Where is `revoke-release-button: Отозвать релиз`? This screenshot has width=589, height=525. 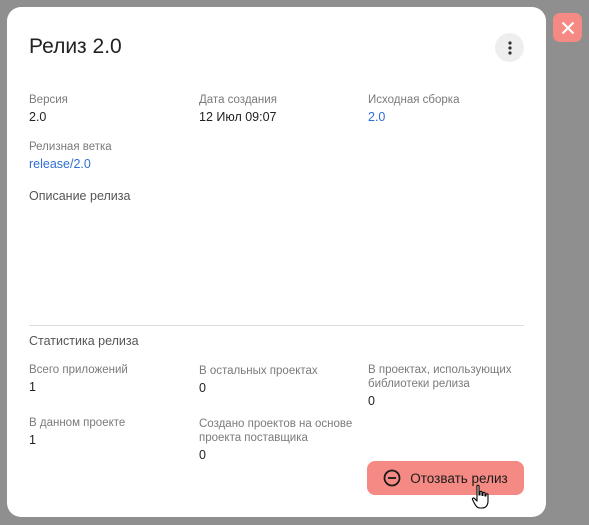 revoke-release-button: Отозвать релиз is located at coordinates (445, 478).